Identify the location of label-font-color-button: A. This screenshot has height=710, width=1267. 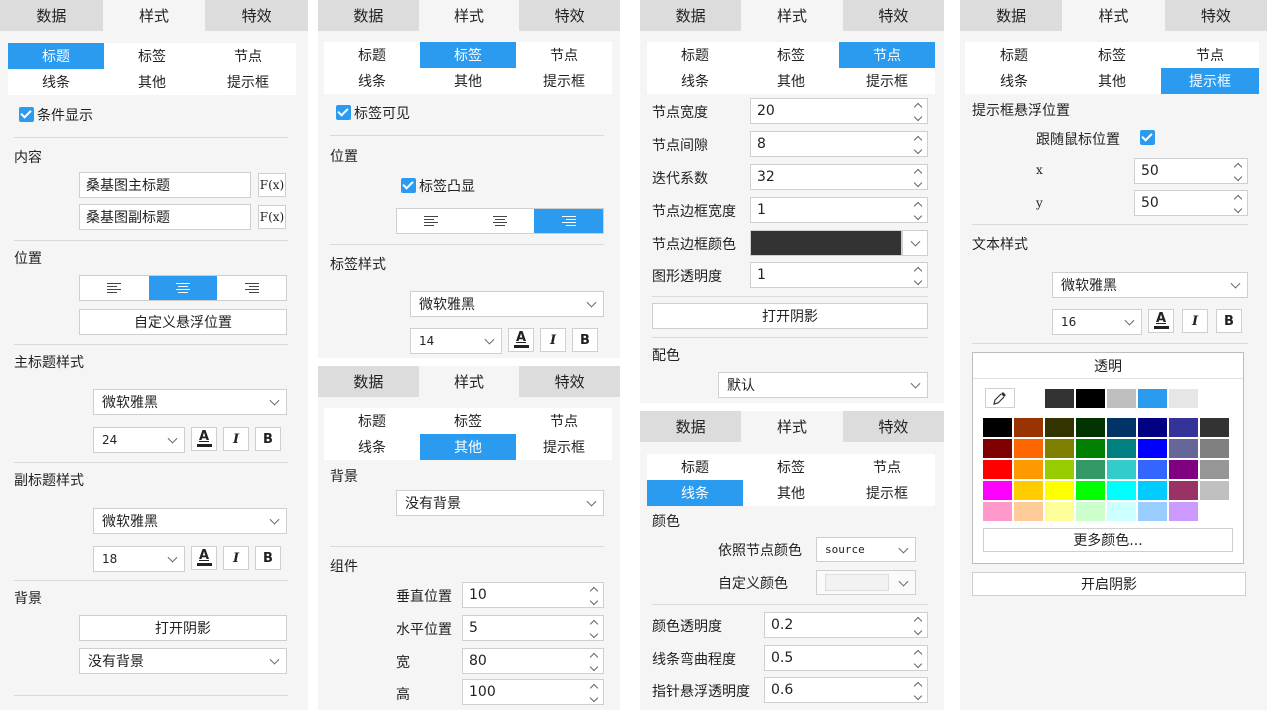
(521, 340).